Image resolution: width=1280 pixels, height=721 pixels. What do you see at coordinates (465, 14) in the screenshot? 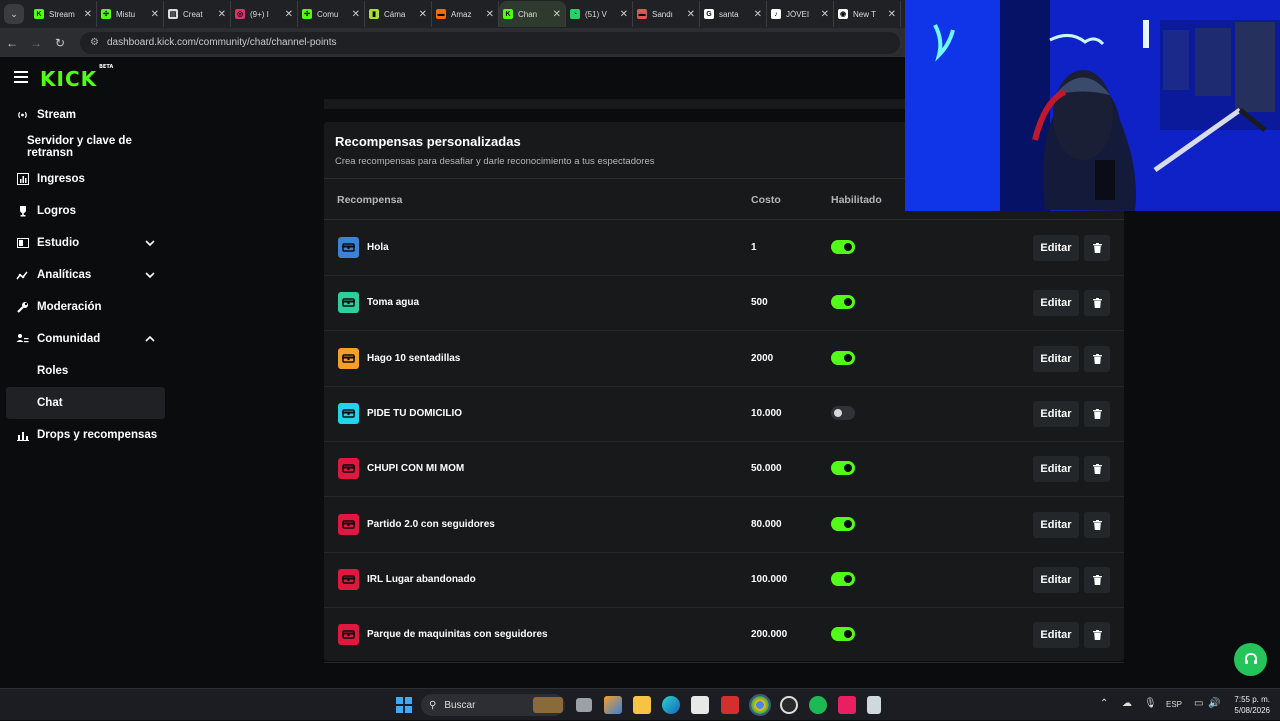
I see `browser-tab: ▬ Amaz ✕` at bounding box center [465, 14].